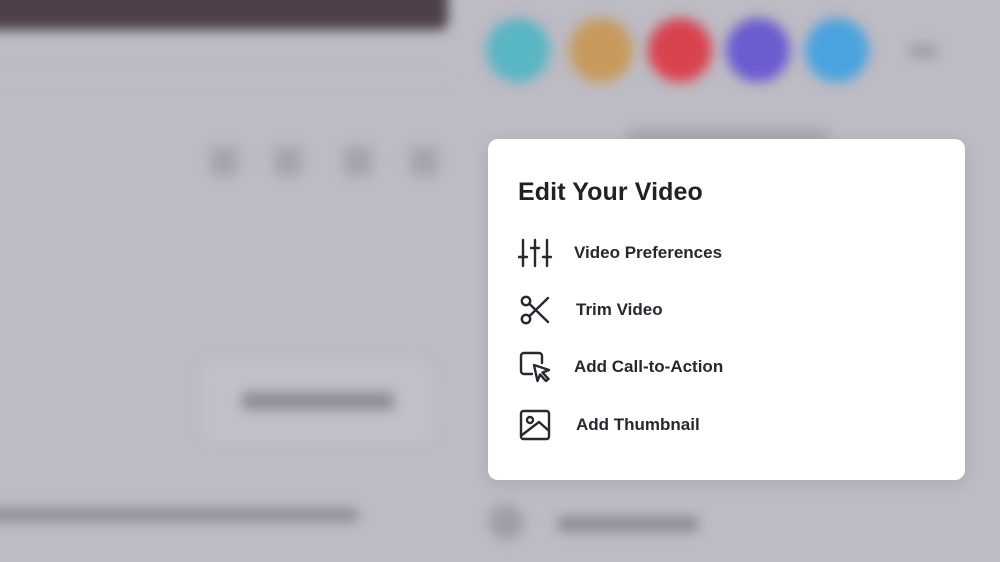  I want to click on popup-title: Edit Your Video, so click(610, 192).